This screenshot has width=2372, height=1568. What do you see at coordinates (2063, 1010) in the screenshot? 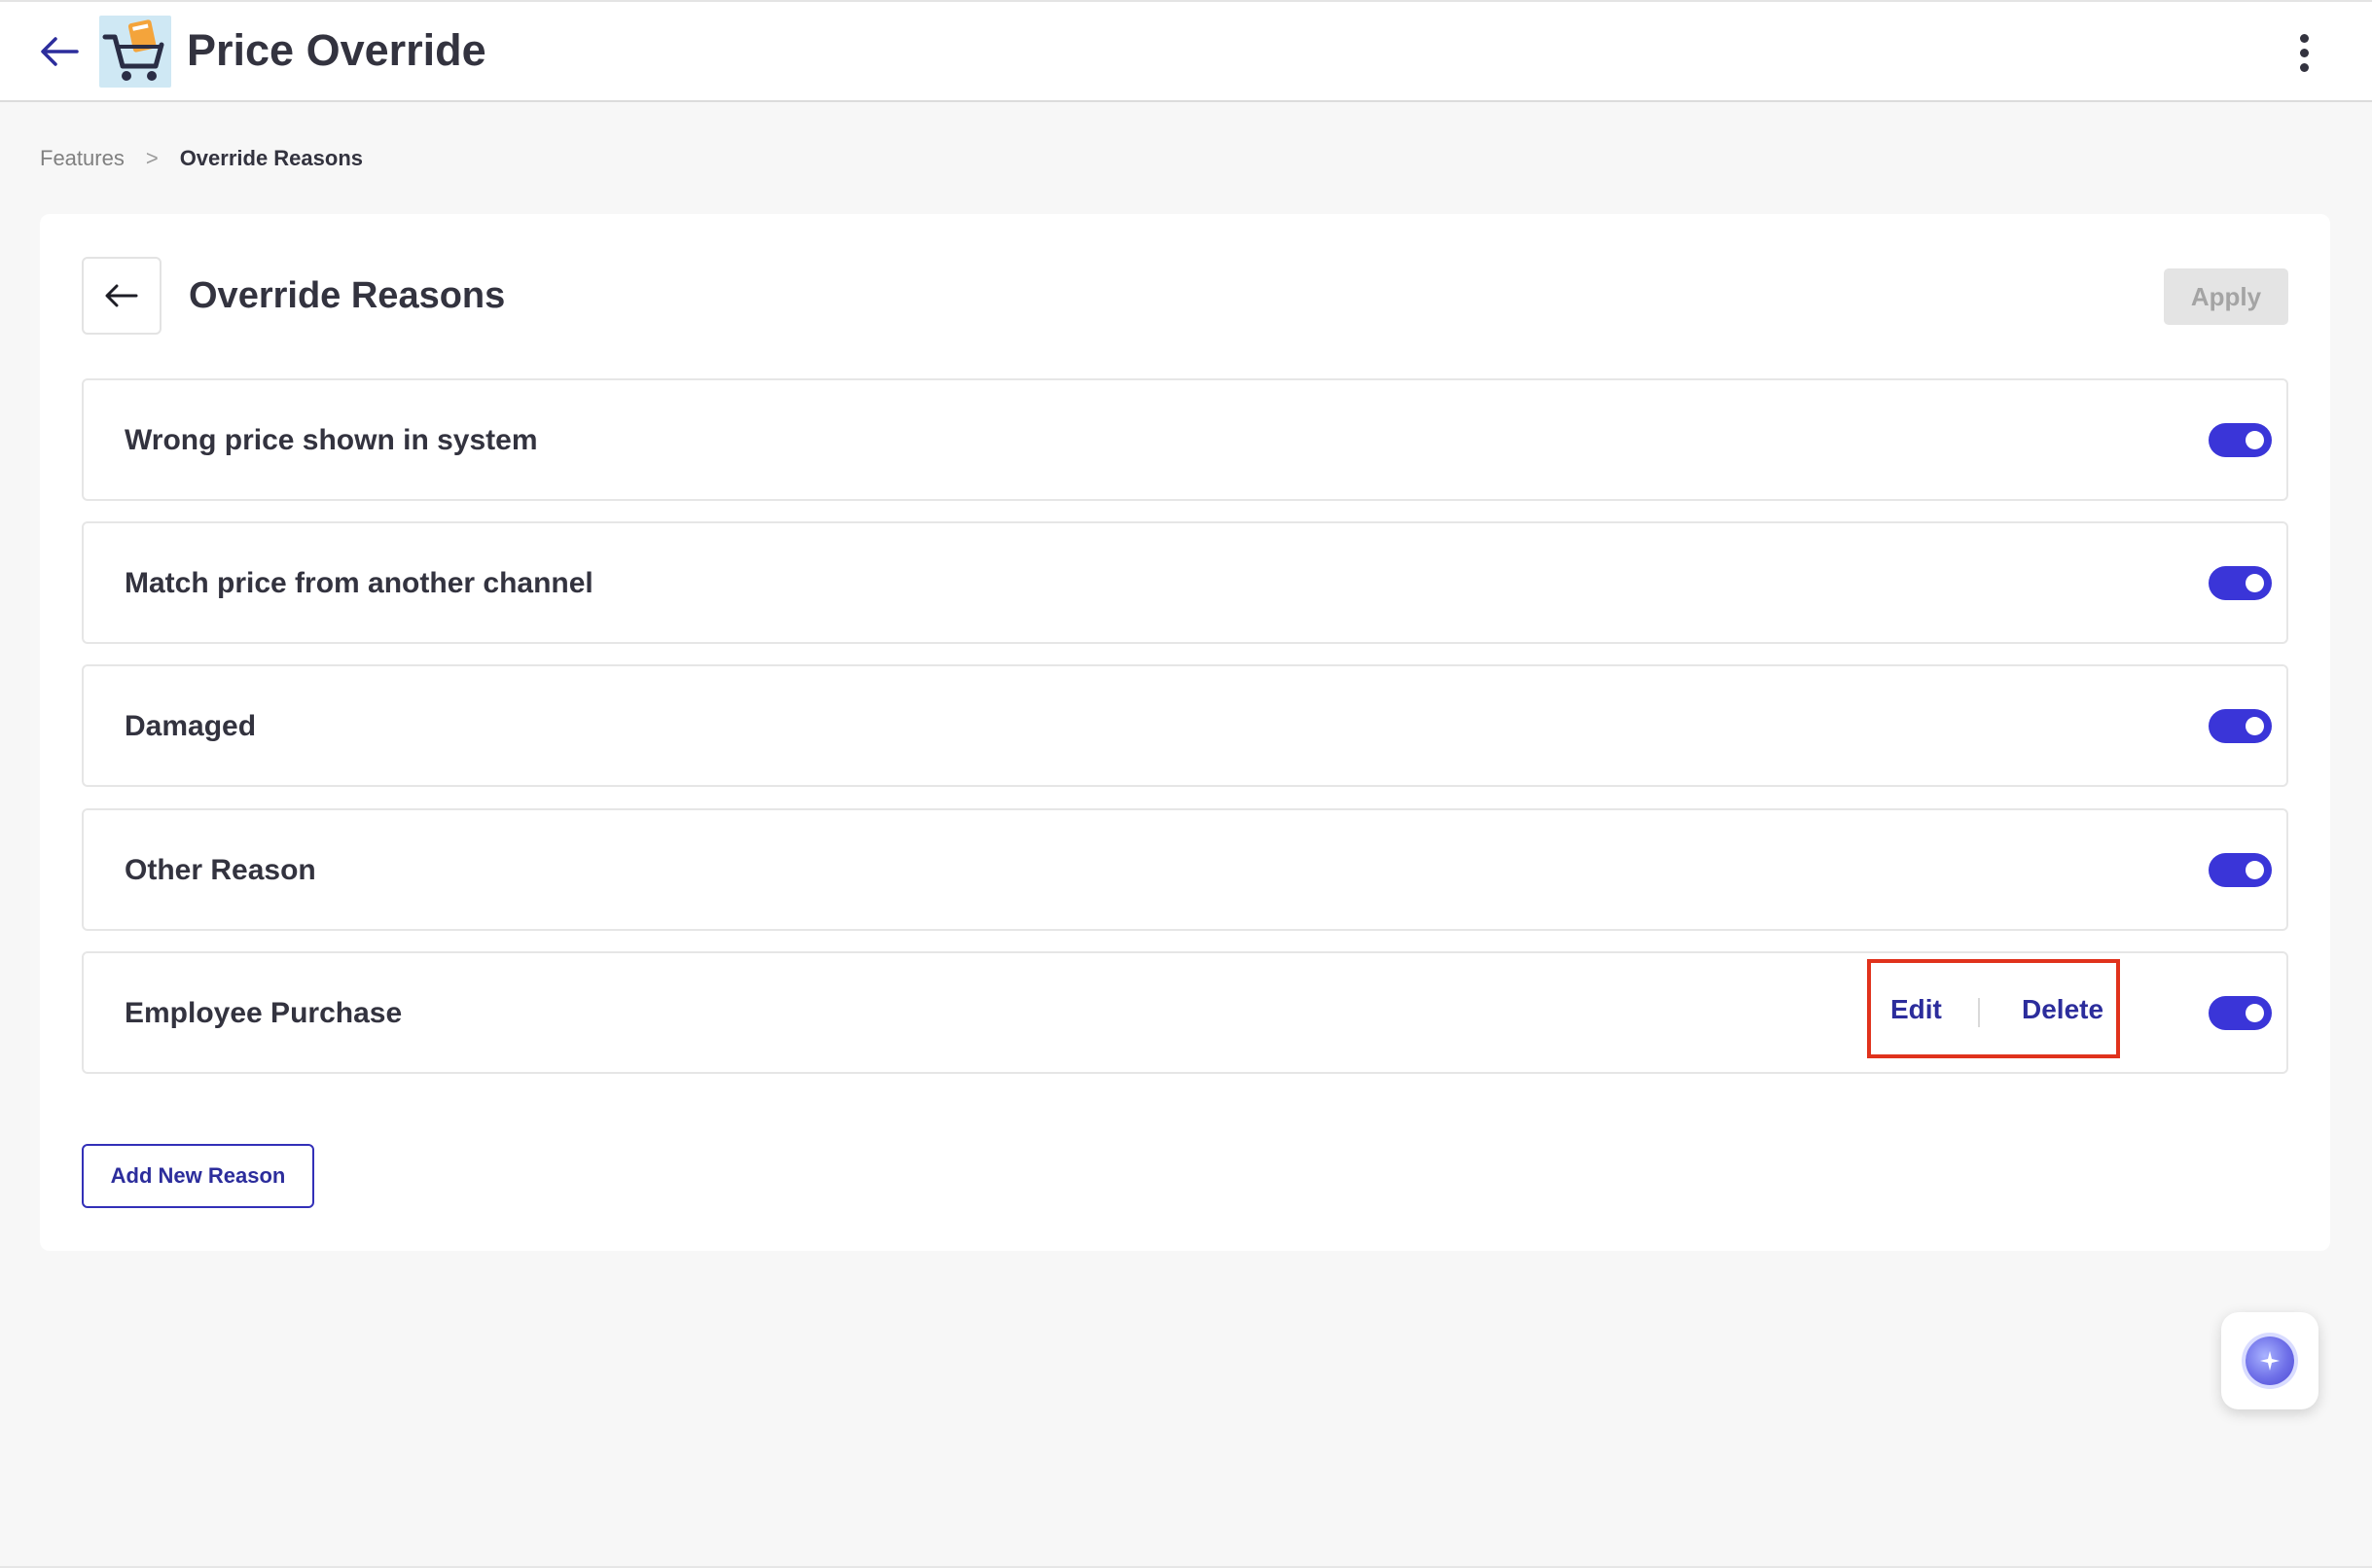
I see `delete-reason-link: Delete` at bounding box center [2063, 1010].